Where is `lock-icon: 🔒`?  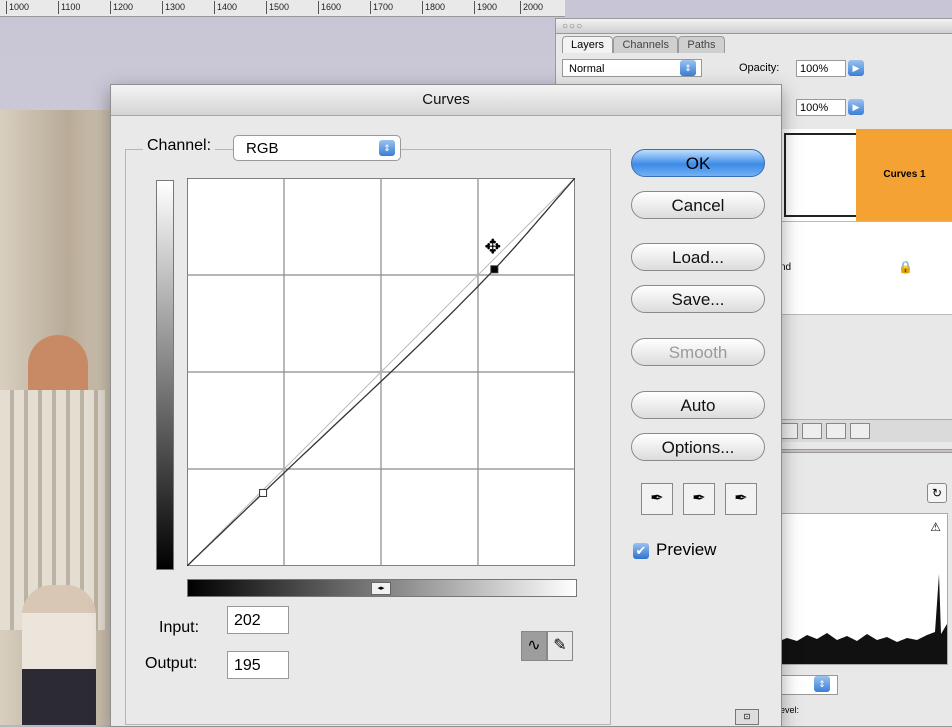
lock-icon: 🔒 is located at coordinates (905, 267).